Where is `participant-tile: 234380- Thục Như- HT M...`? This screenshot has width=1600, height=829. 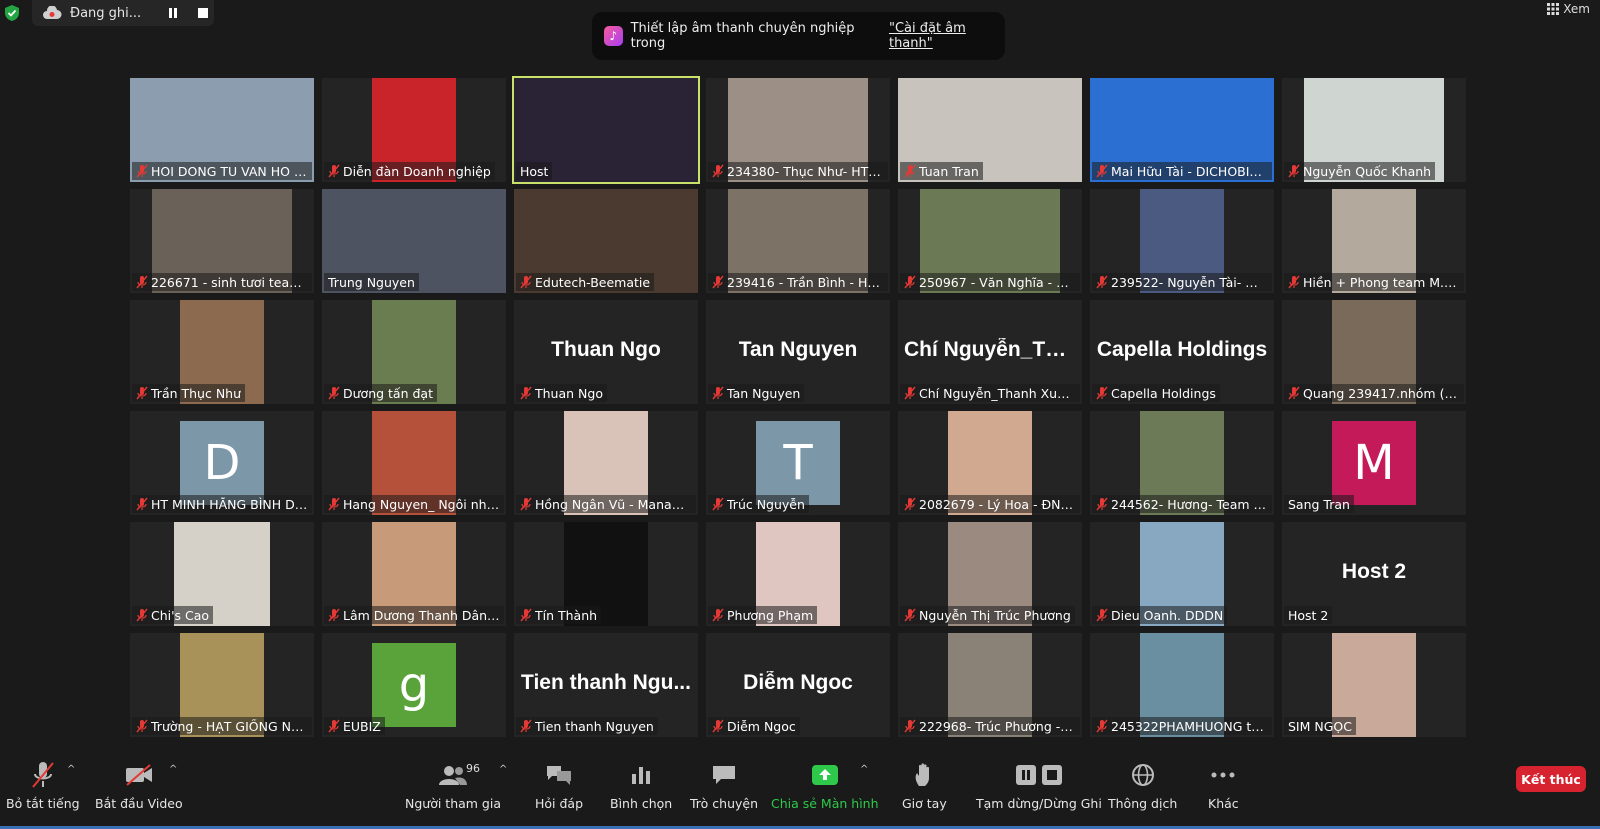
participant-tile: 234380- Thục Như- HT M... is located at coordinates (798, 130).